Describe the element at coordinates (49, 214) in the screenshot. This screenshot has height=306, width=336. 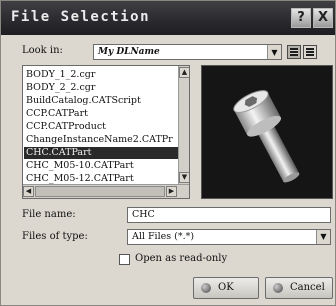
I see `file-name-label: File name:` at that location.